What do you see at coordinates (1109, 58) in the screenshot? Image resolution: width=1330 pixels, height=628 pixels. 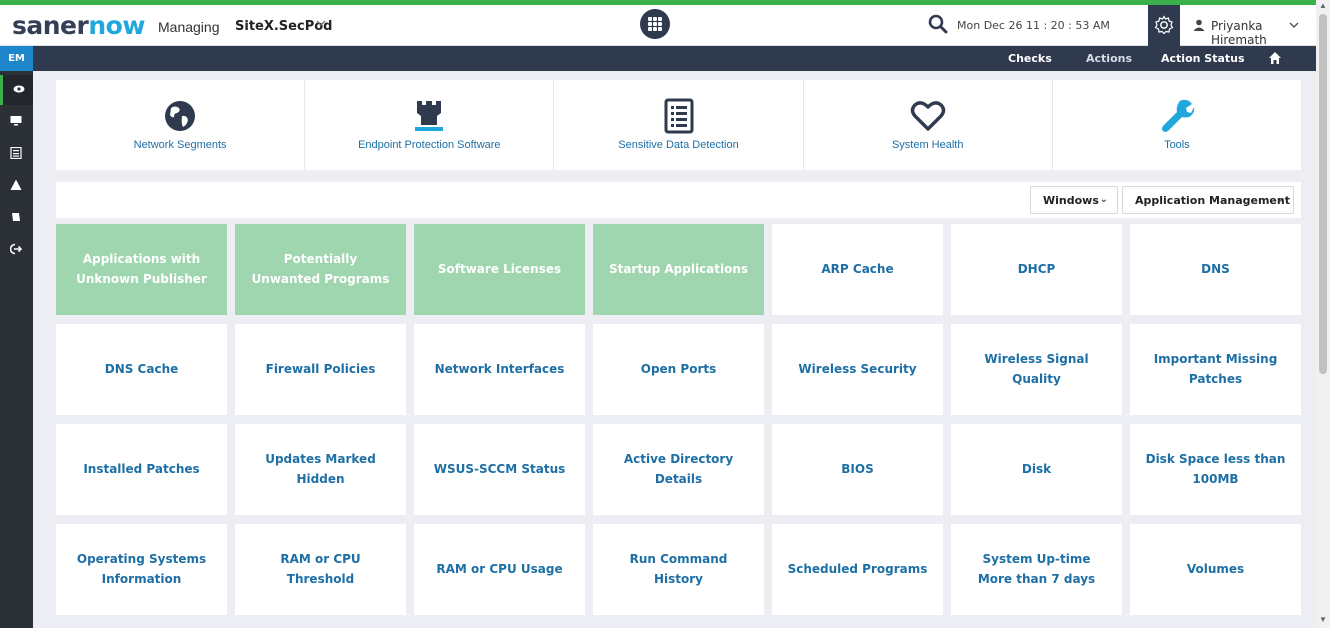 I see `nav-actions: Actions` at bounding box center [1109, 58].